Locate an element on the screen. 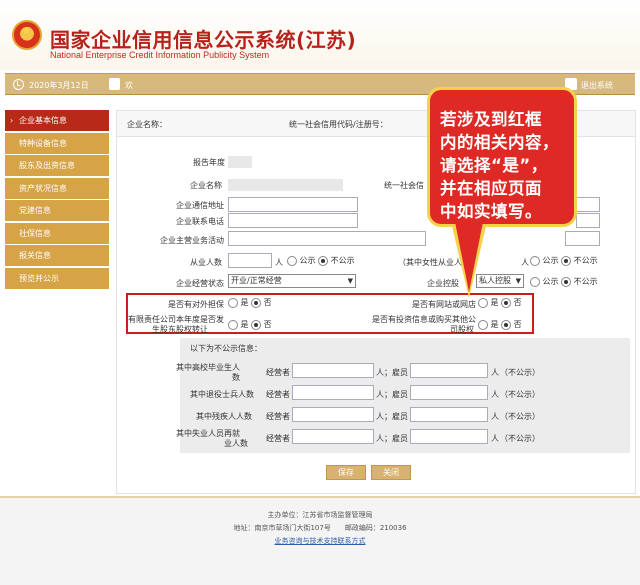  guarantee-toggle: 是 否 is located at coordinates (250, 302).